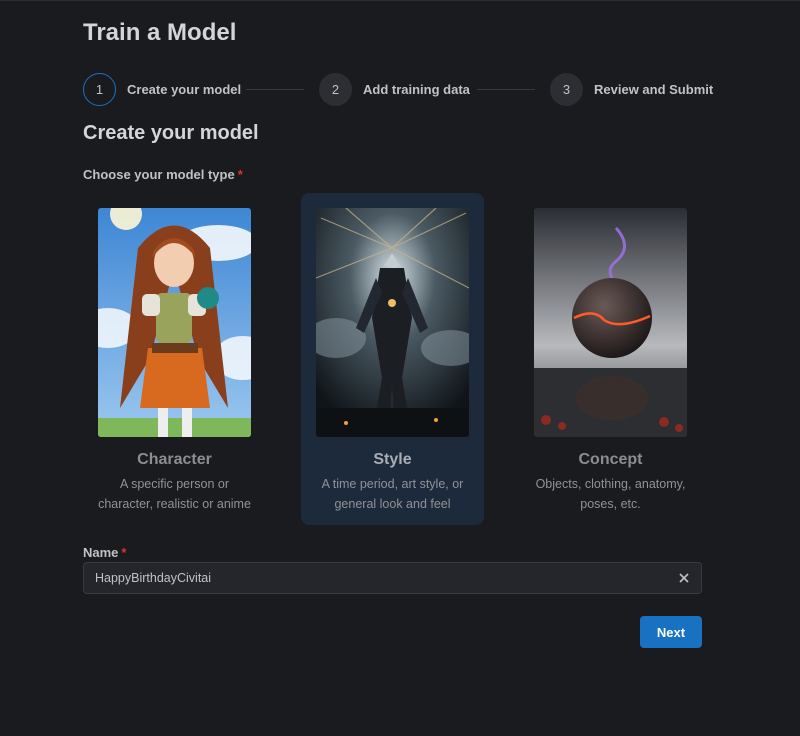 This screenshot has height=736, width=800. I want to click on section-title: Create your model, so click(171, 133).